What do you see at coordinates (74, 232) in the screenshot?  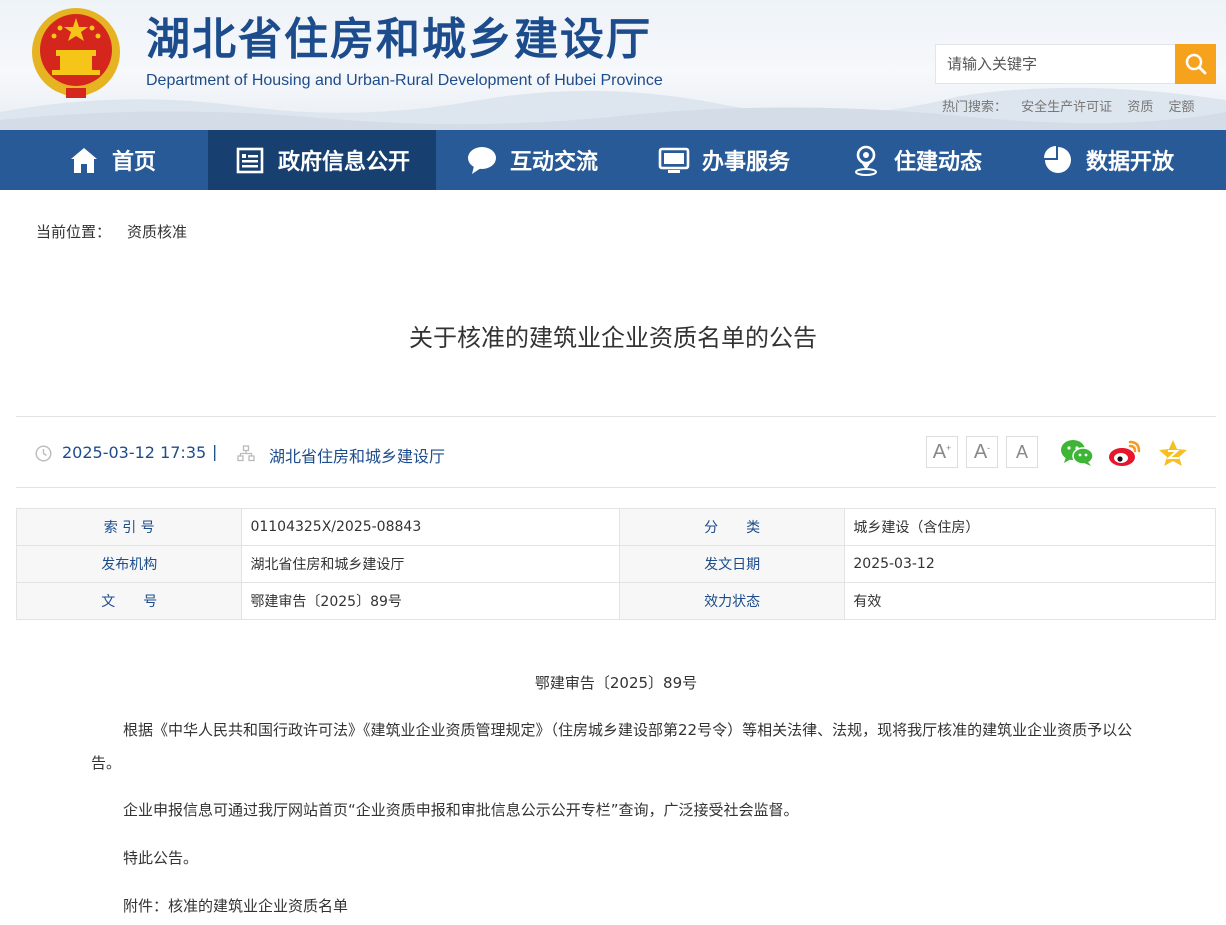 I see `breadcrumb-prefix: 当前位置：` at bounding box center [74, 232].